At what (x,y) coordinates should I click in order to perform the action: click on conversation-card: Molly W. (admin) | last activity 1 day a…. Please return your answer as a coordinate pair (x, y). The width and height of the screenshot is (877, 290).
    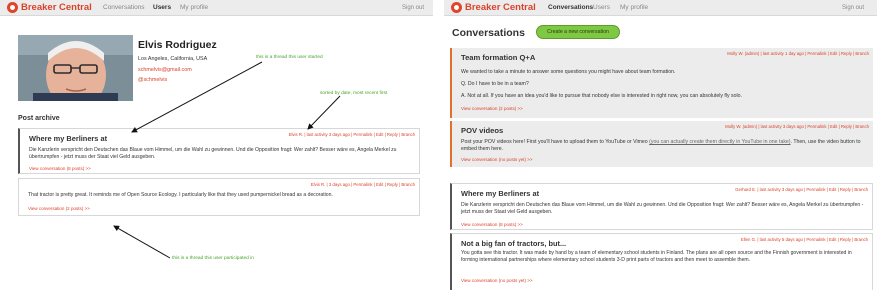
    Looking at the image, I should click on (661, 83).